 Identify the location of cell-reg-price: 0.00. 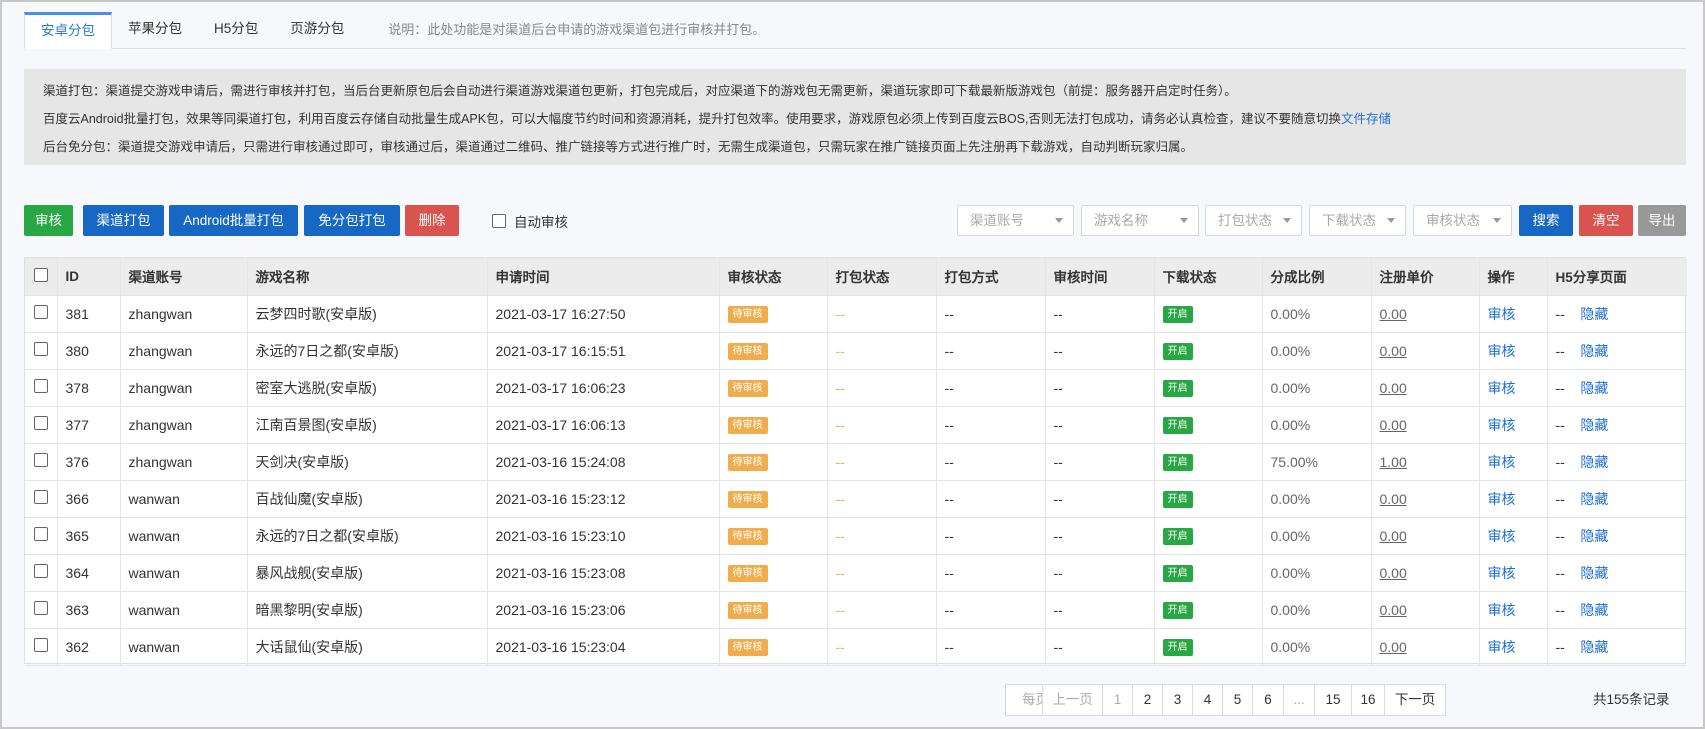
(1425, 536).